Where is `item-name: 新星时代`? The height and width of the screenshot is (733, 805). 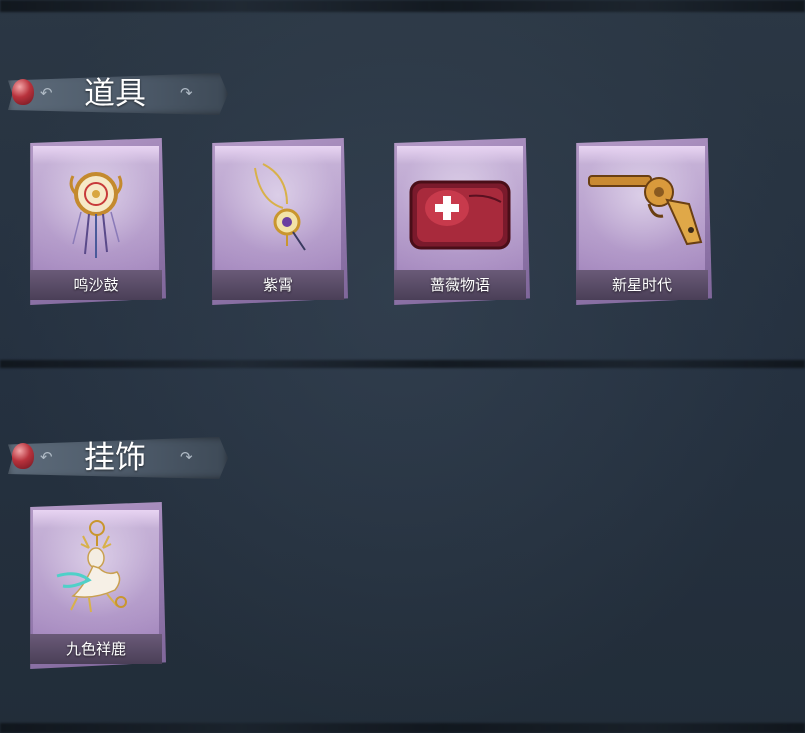
item-name: 新星时代 is located at coordinates (641, 285).